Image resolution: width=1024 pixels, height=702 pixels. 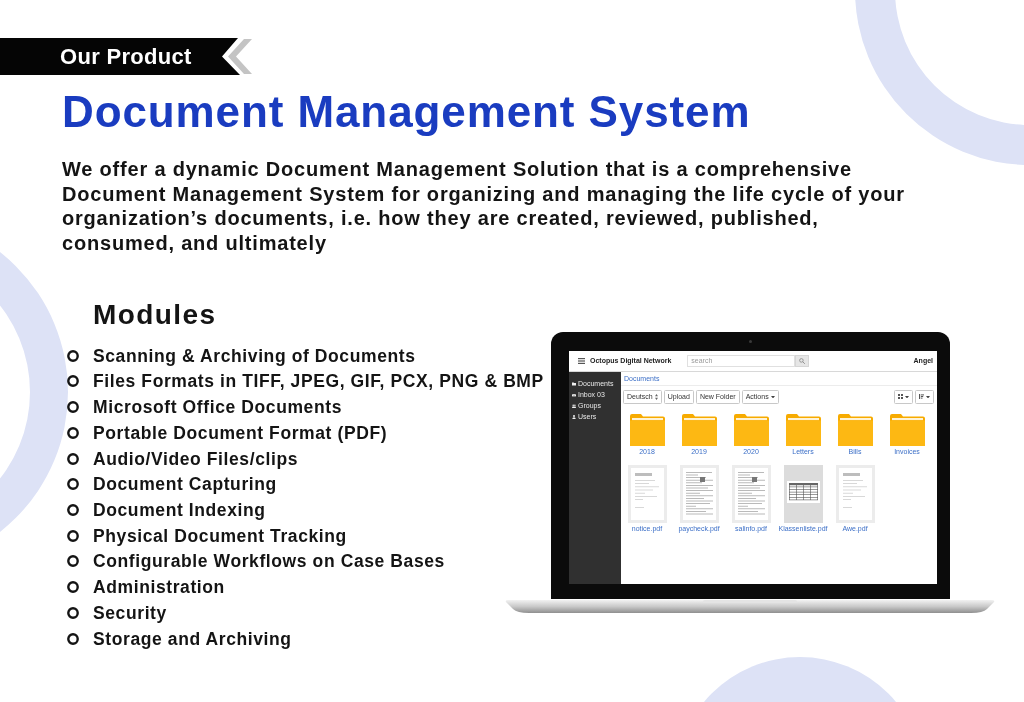 What do you see at coordinates (574, 417) in the screenshot?
I see `user-icon` at bounding box center [574, 417].